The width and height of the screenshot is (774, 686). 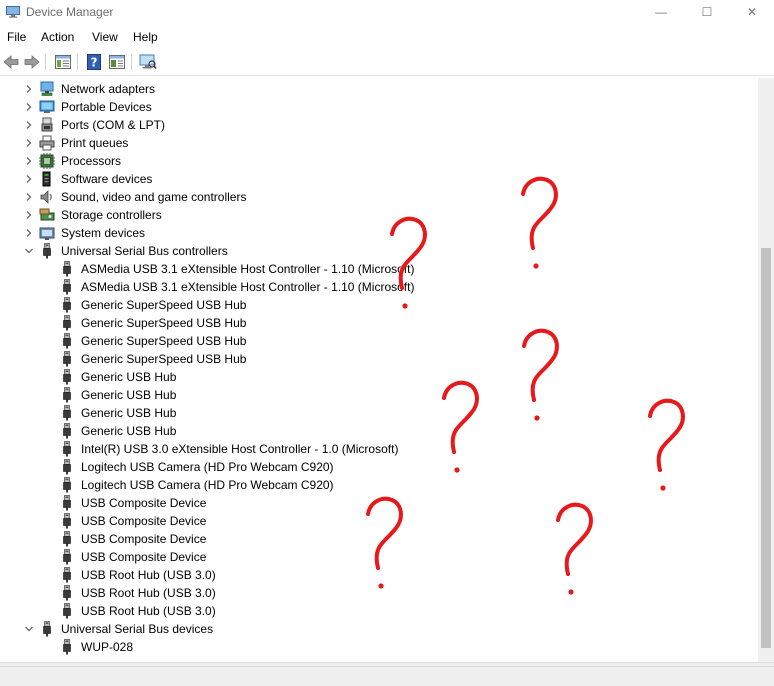 I want to click on show-hide-tree-button, so click(x=63, y=62).